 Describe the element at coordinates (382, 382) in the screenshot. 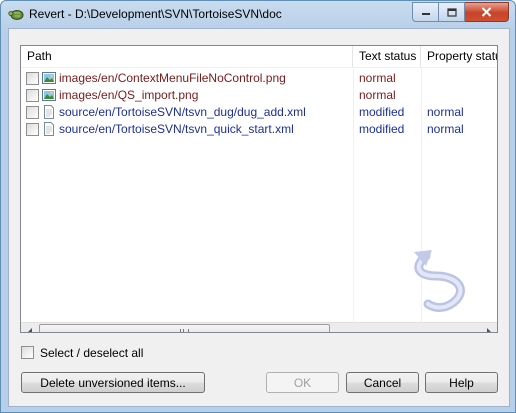

I see `cancel-button: Cancel` at that location.